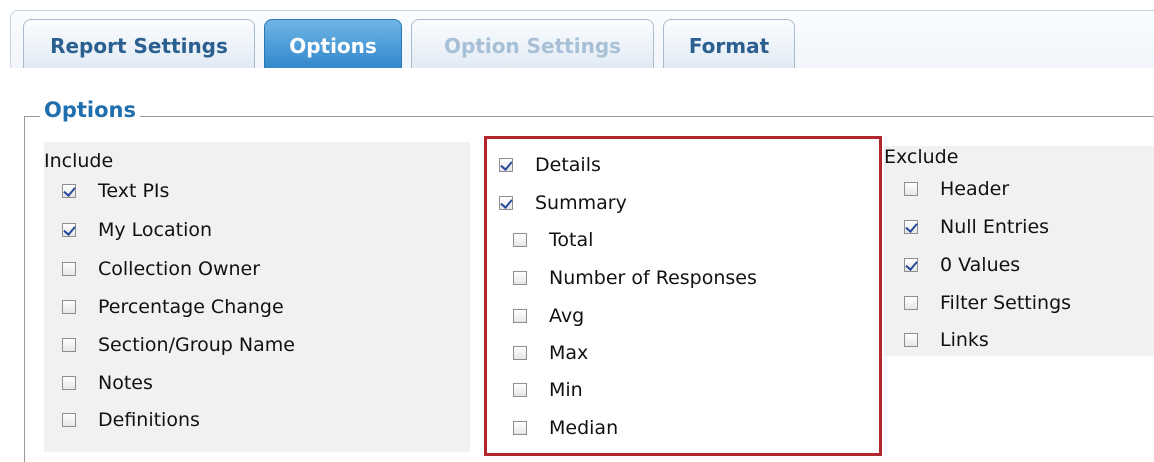 The width and height of the screenshot is (1154, 462). I want to click on include-item-collection-owner: Collection Owner, so click(161, 269).